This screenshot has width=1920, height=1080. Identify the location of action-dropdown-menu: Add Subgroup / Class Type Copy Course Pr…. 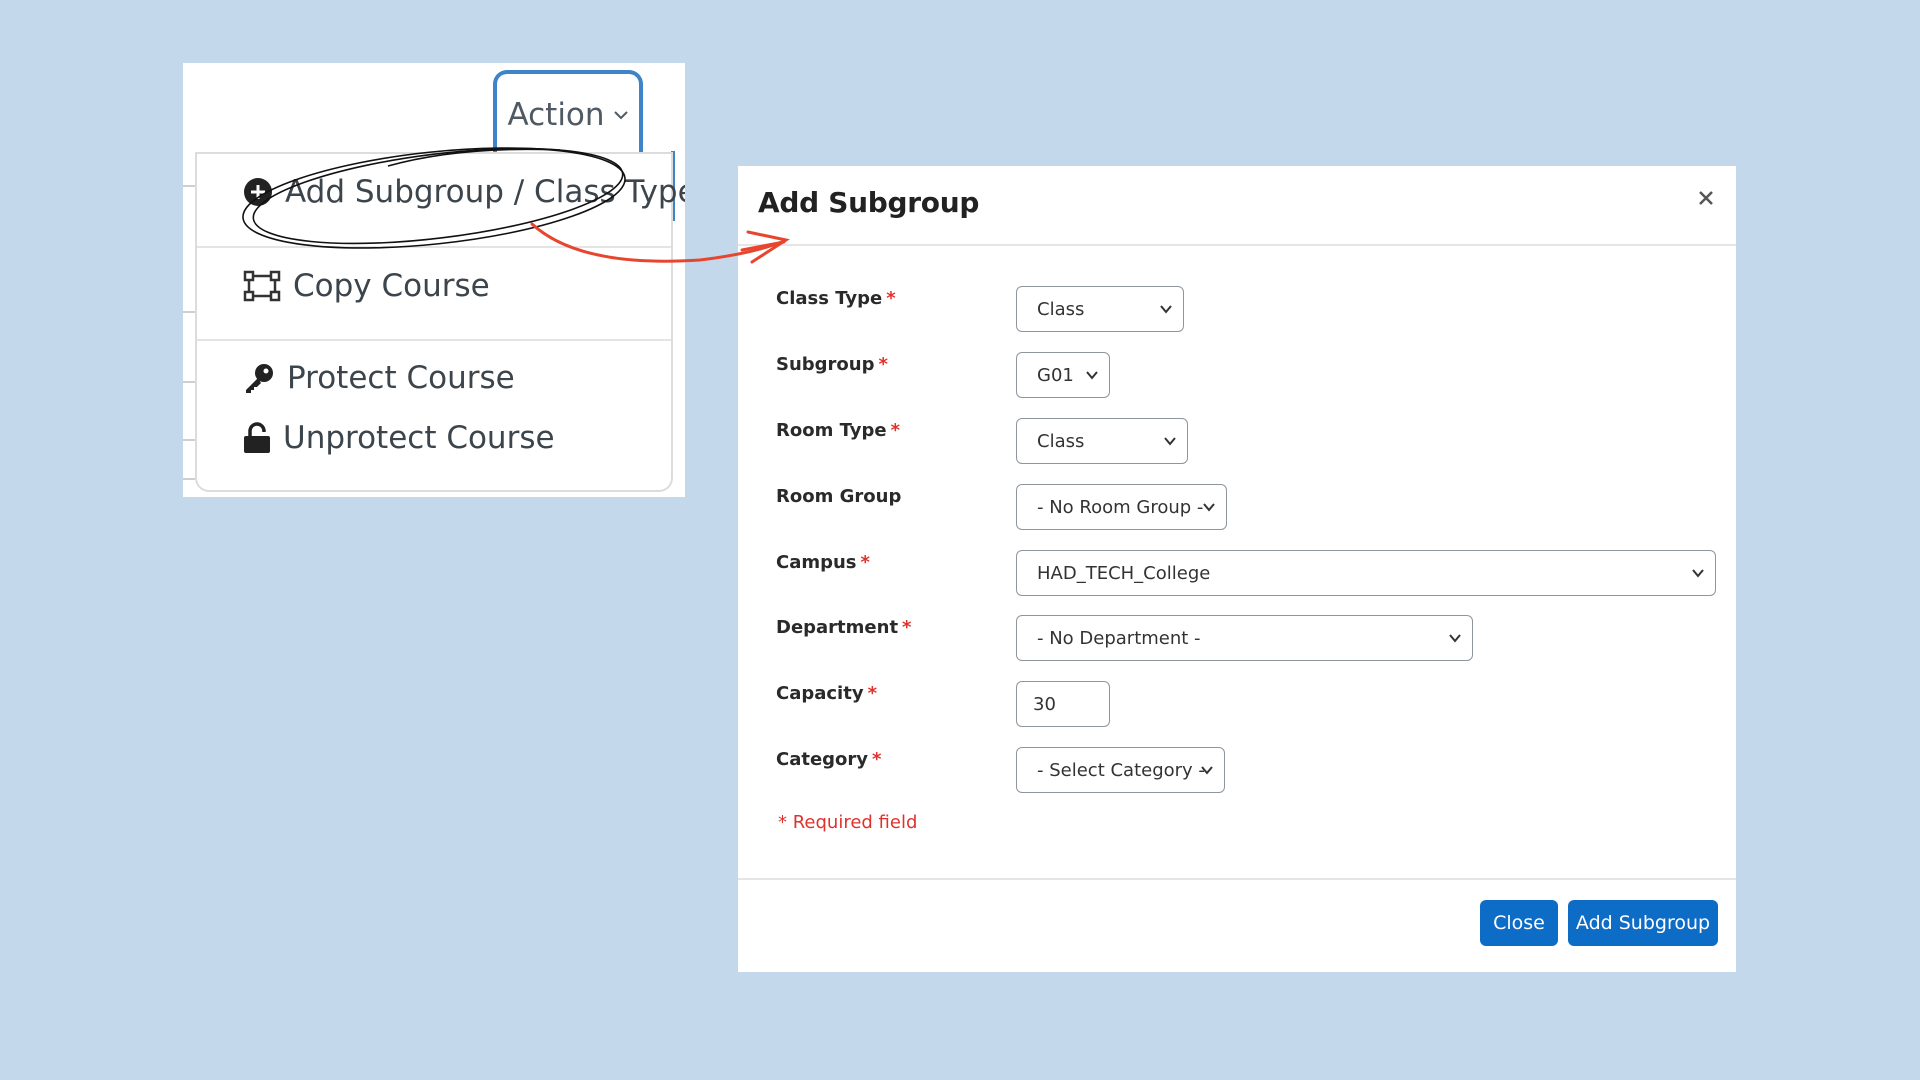
(440, 322).